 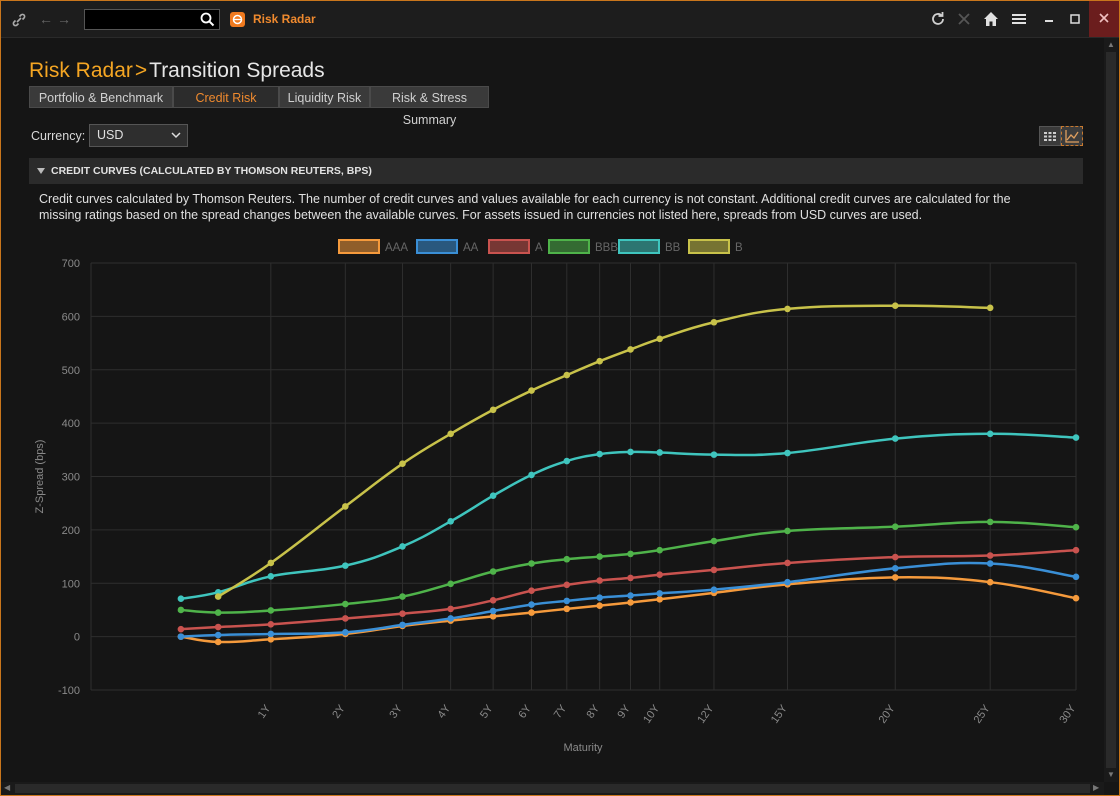 I want to click on scroll-down-icon: ▼, so click(x=1111, y=774).